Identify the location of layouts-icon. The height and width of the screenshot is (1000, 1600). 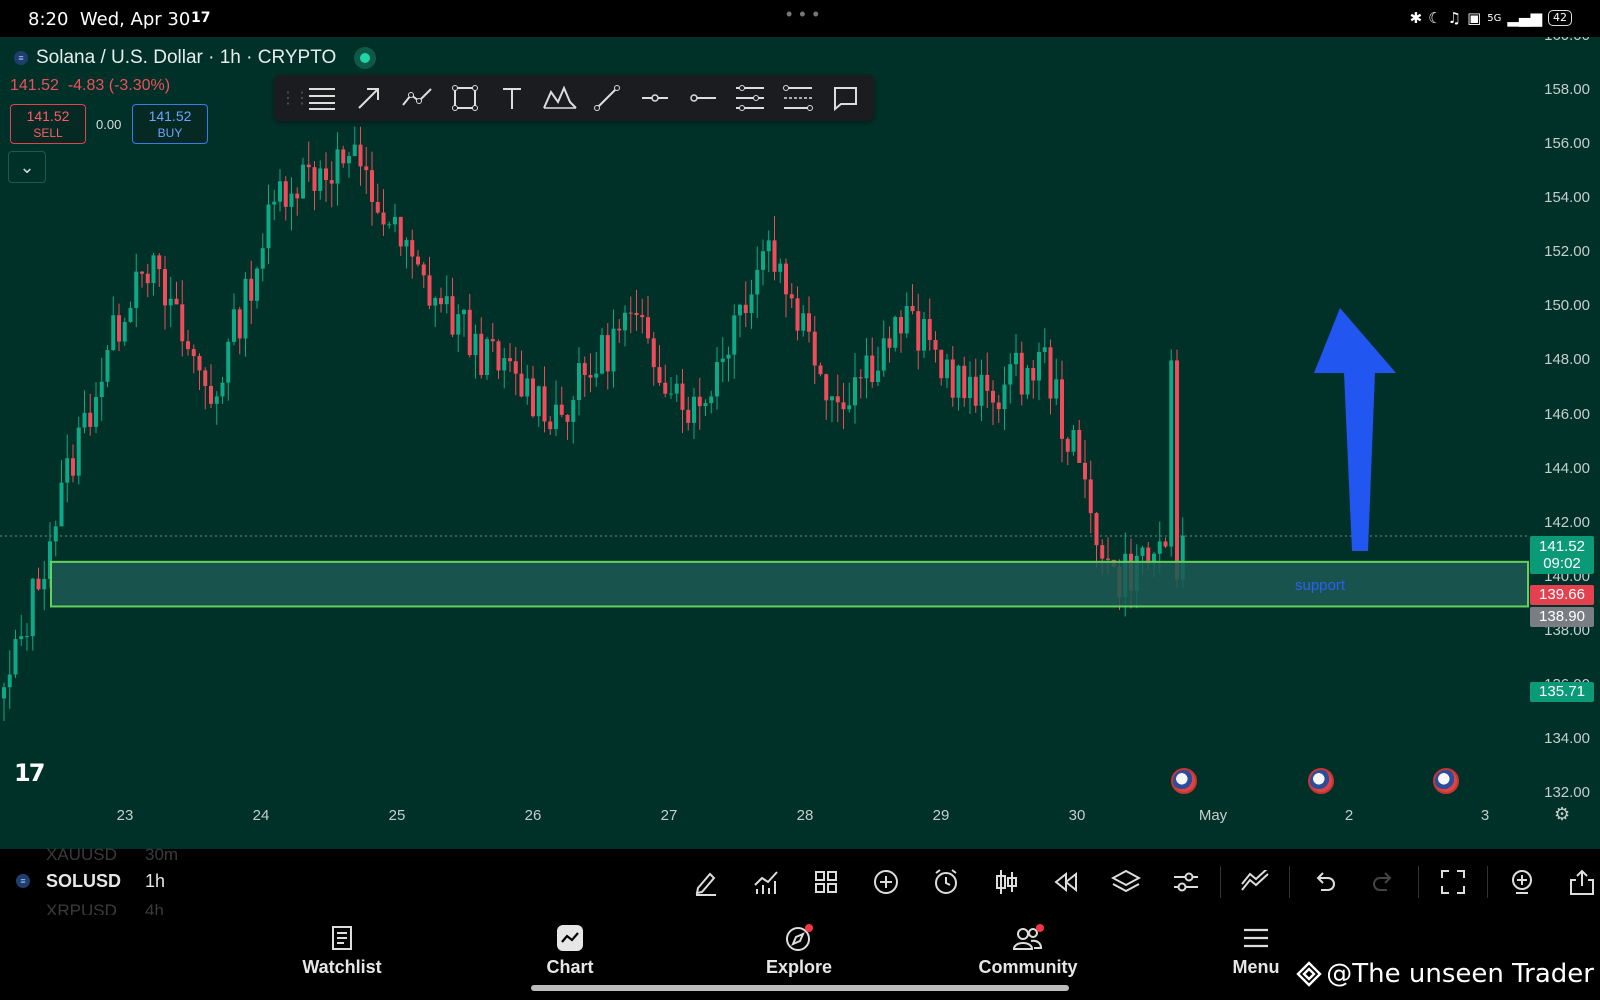
(826, 882).